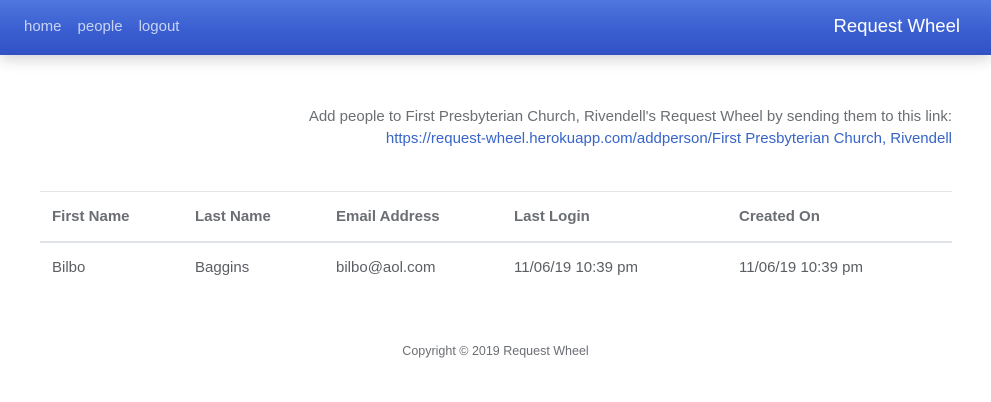 The image size is (991, 402). What do you see at coordinates (253, 217) in the screenshot?
I see `header-last-name: Last Name` at bounding box center [253, 217].